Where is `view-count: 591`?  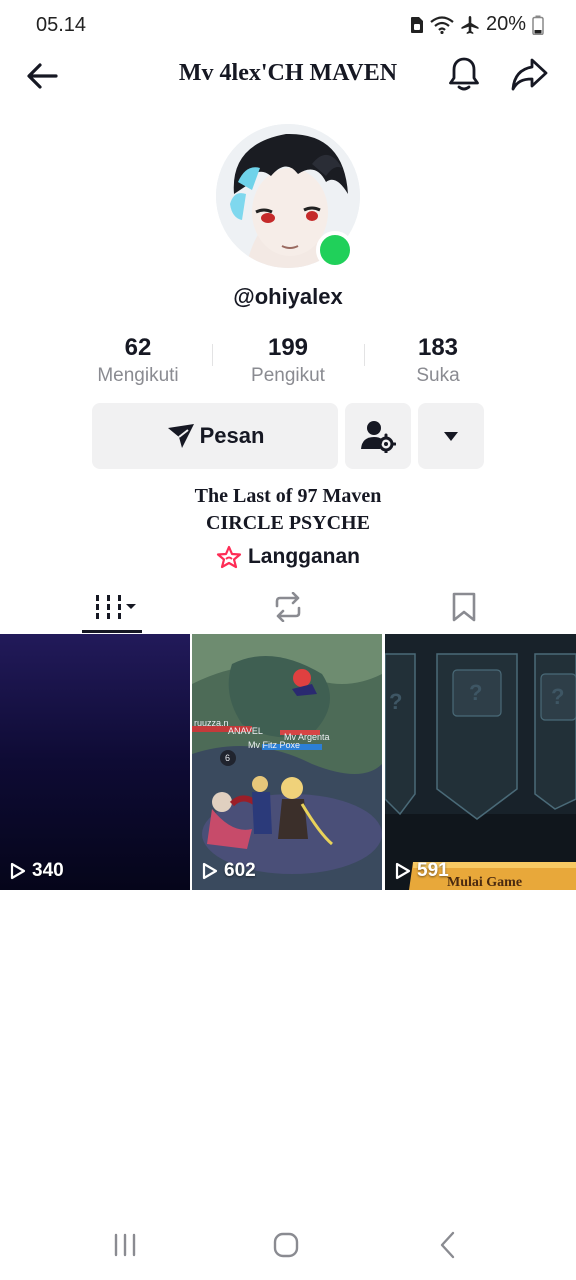
view-count: 591 is located at coordinates (422, 871).